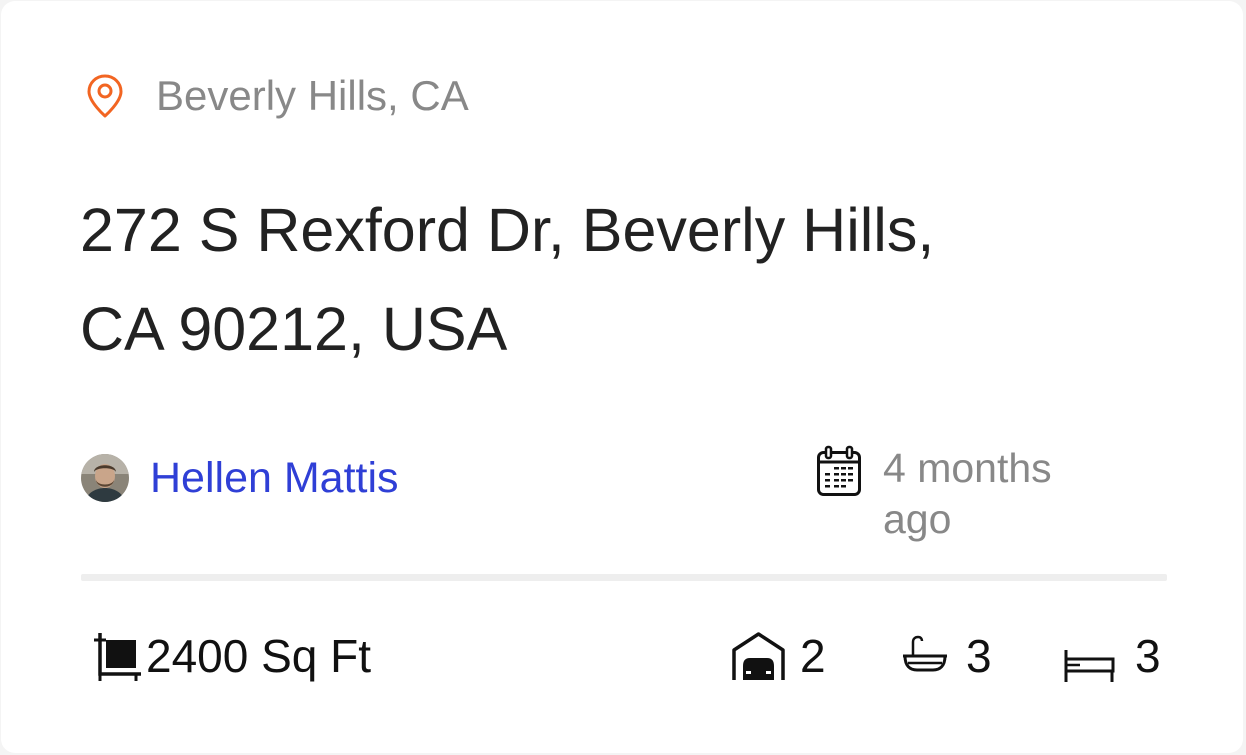 This screenshot has width=1246, height=755. I want to click on bed-stat: 3, so click(1112, 656).